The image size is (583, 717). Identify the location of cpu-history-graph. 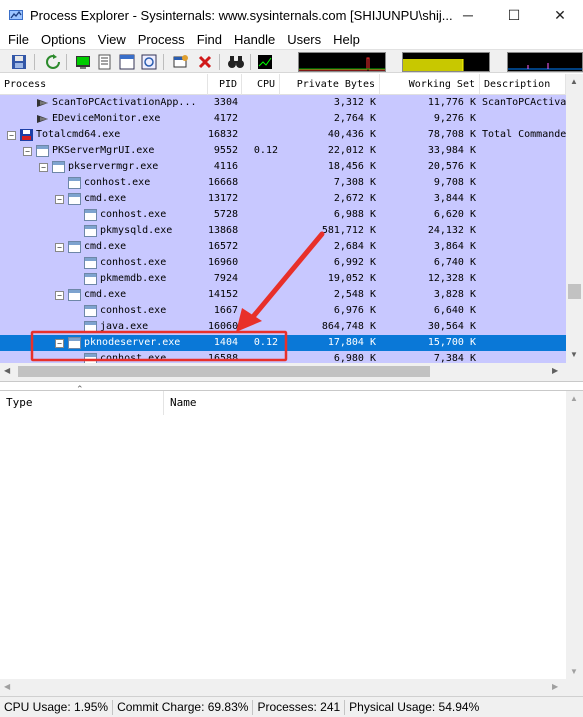
(342, 62).